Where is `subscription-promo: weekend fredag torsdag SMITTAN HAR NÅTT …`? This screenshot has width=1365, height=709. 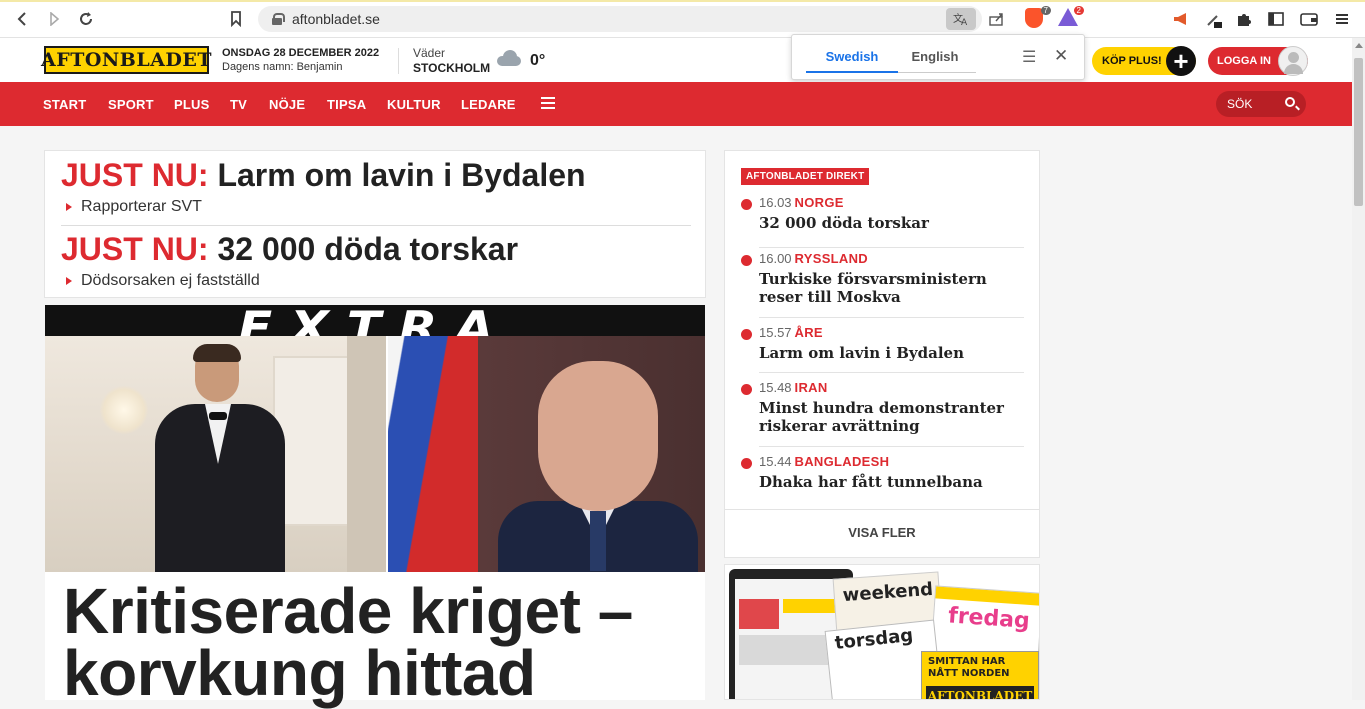
subscription-promo: weekend fredag torsdag SMITTAN HAR NÅTT … is located at coordinates (882, 632).